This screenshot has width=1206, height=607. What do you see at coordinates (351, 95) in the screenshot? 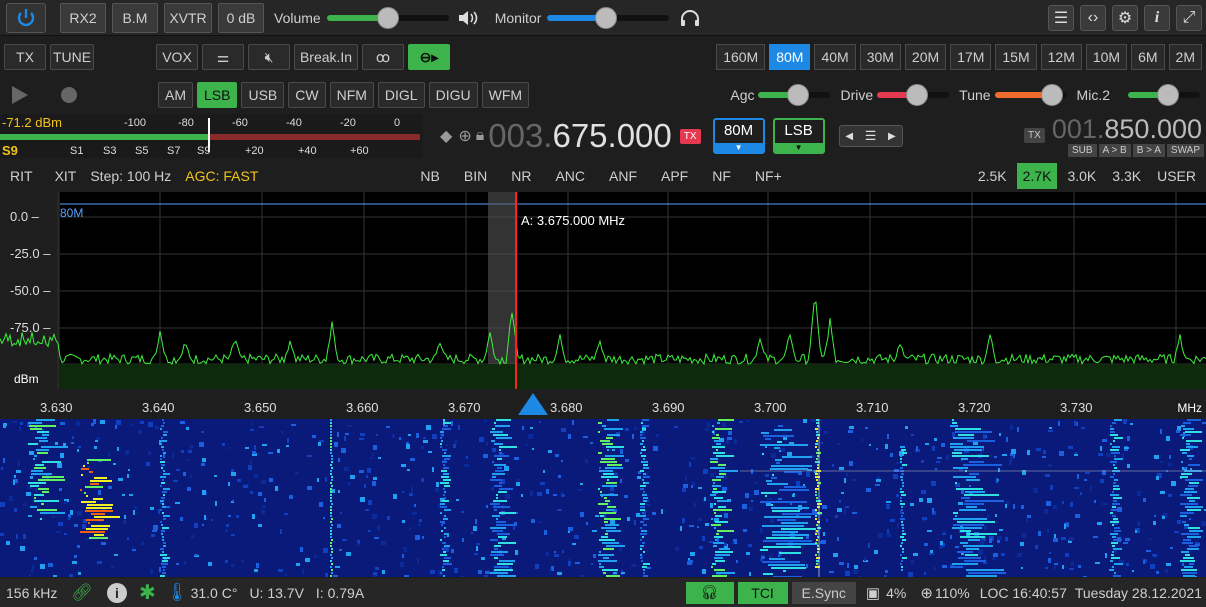
I see `mode-button-nfm: NFM` at bounding box center [351, 95].